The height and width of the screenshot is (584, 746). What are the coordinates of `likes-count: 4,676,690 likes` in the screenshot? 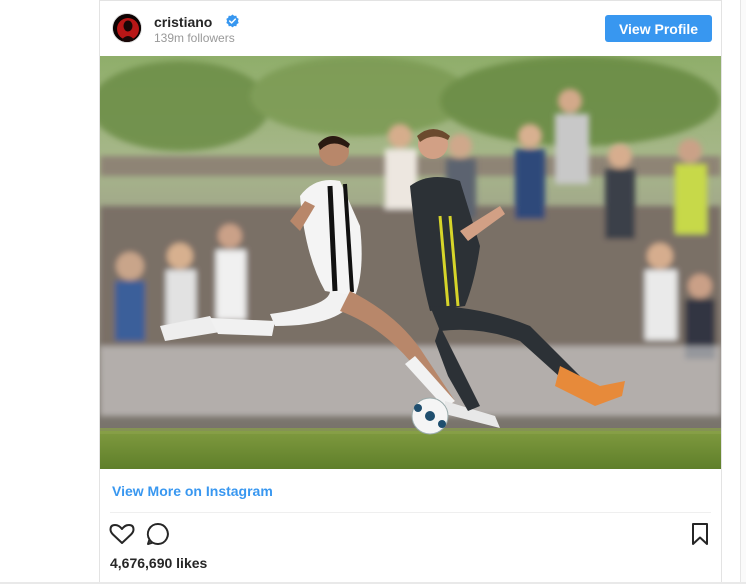 It's located at (159, 563).